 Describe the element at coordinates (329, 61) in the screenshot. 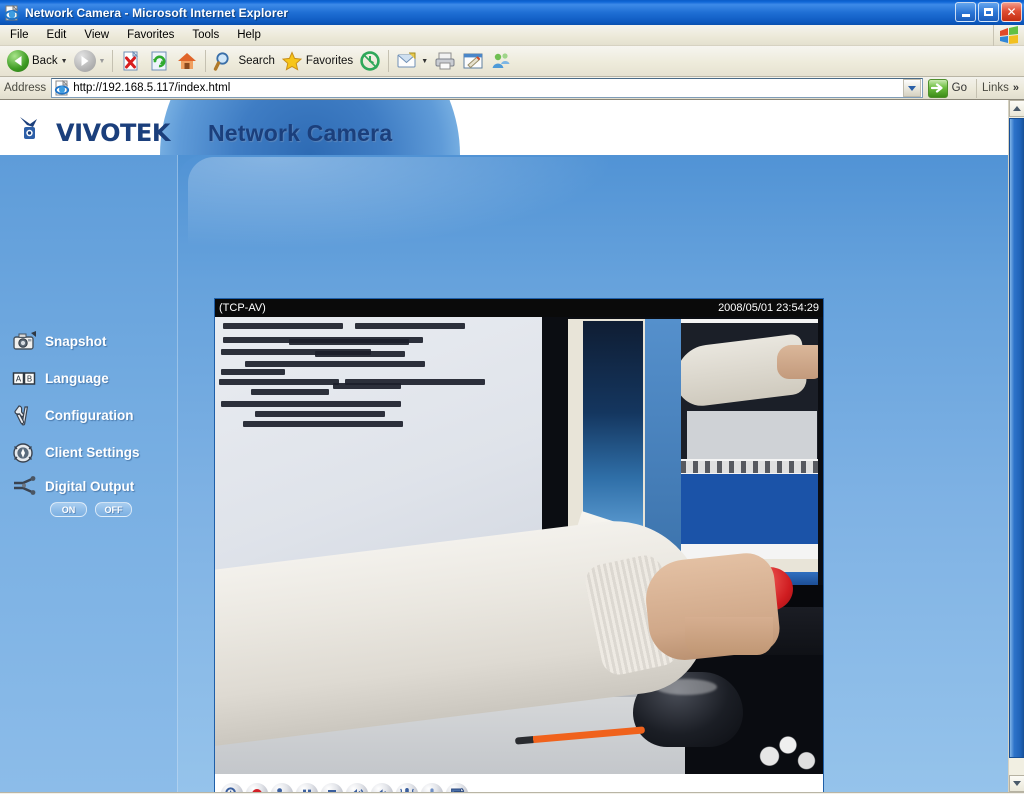

I see `favorites-button-label: Favorites` at that location.